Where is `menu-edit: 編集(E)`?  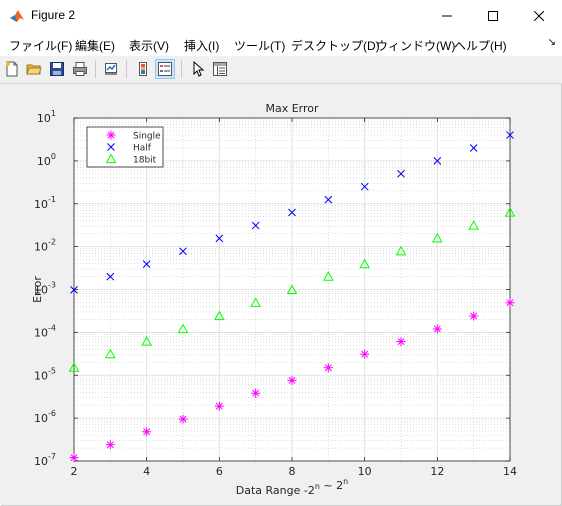 menu-edit: 編集(E) is located at coordinates (95, 45).